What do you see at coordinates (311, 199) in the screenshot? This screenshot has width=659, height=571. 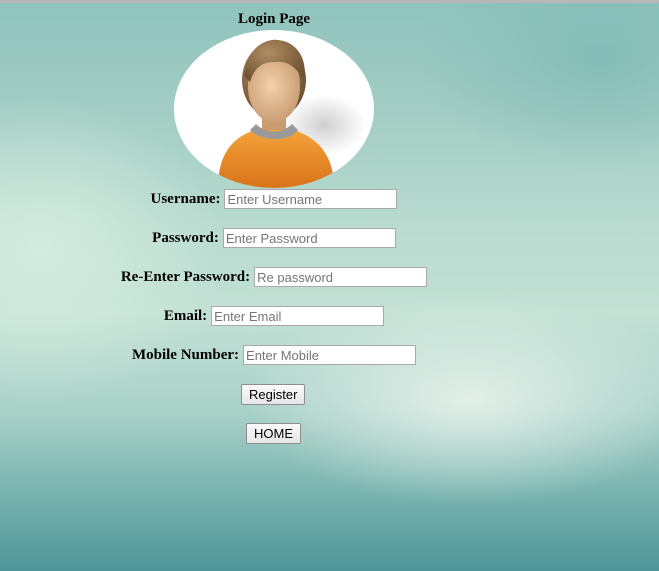 I see `username-input` at bounding box center [311, 199].